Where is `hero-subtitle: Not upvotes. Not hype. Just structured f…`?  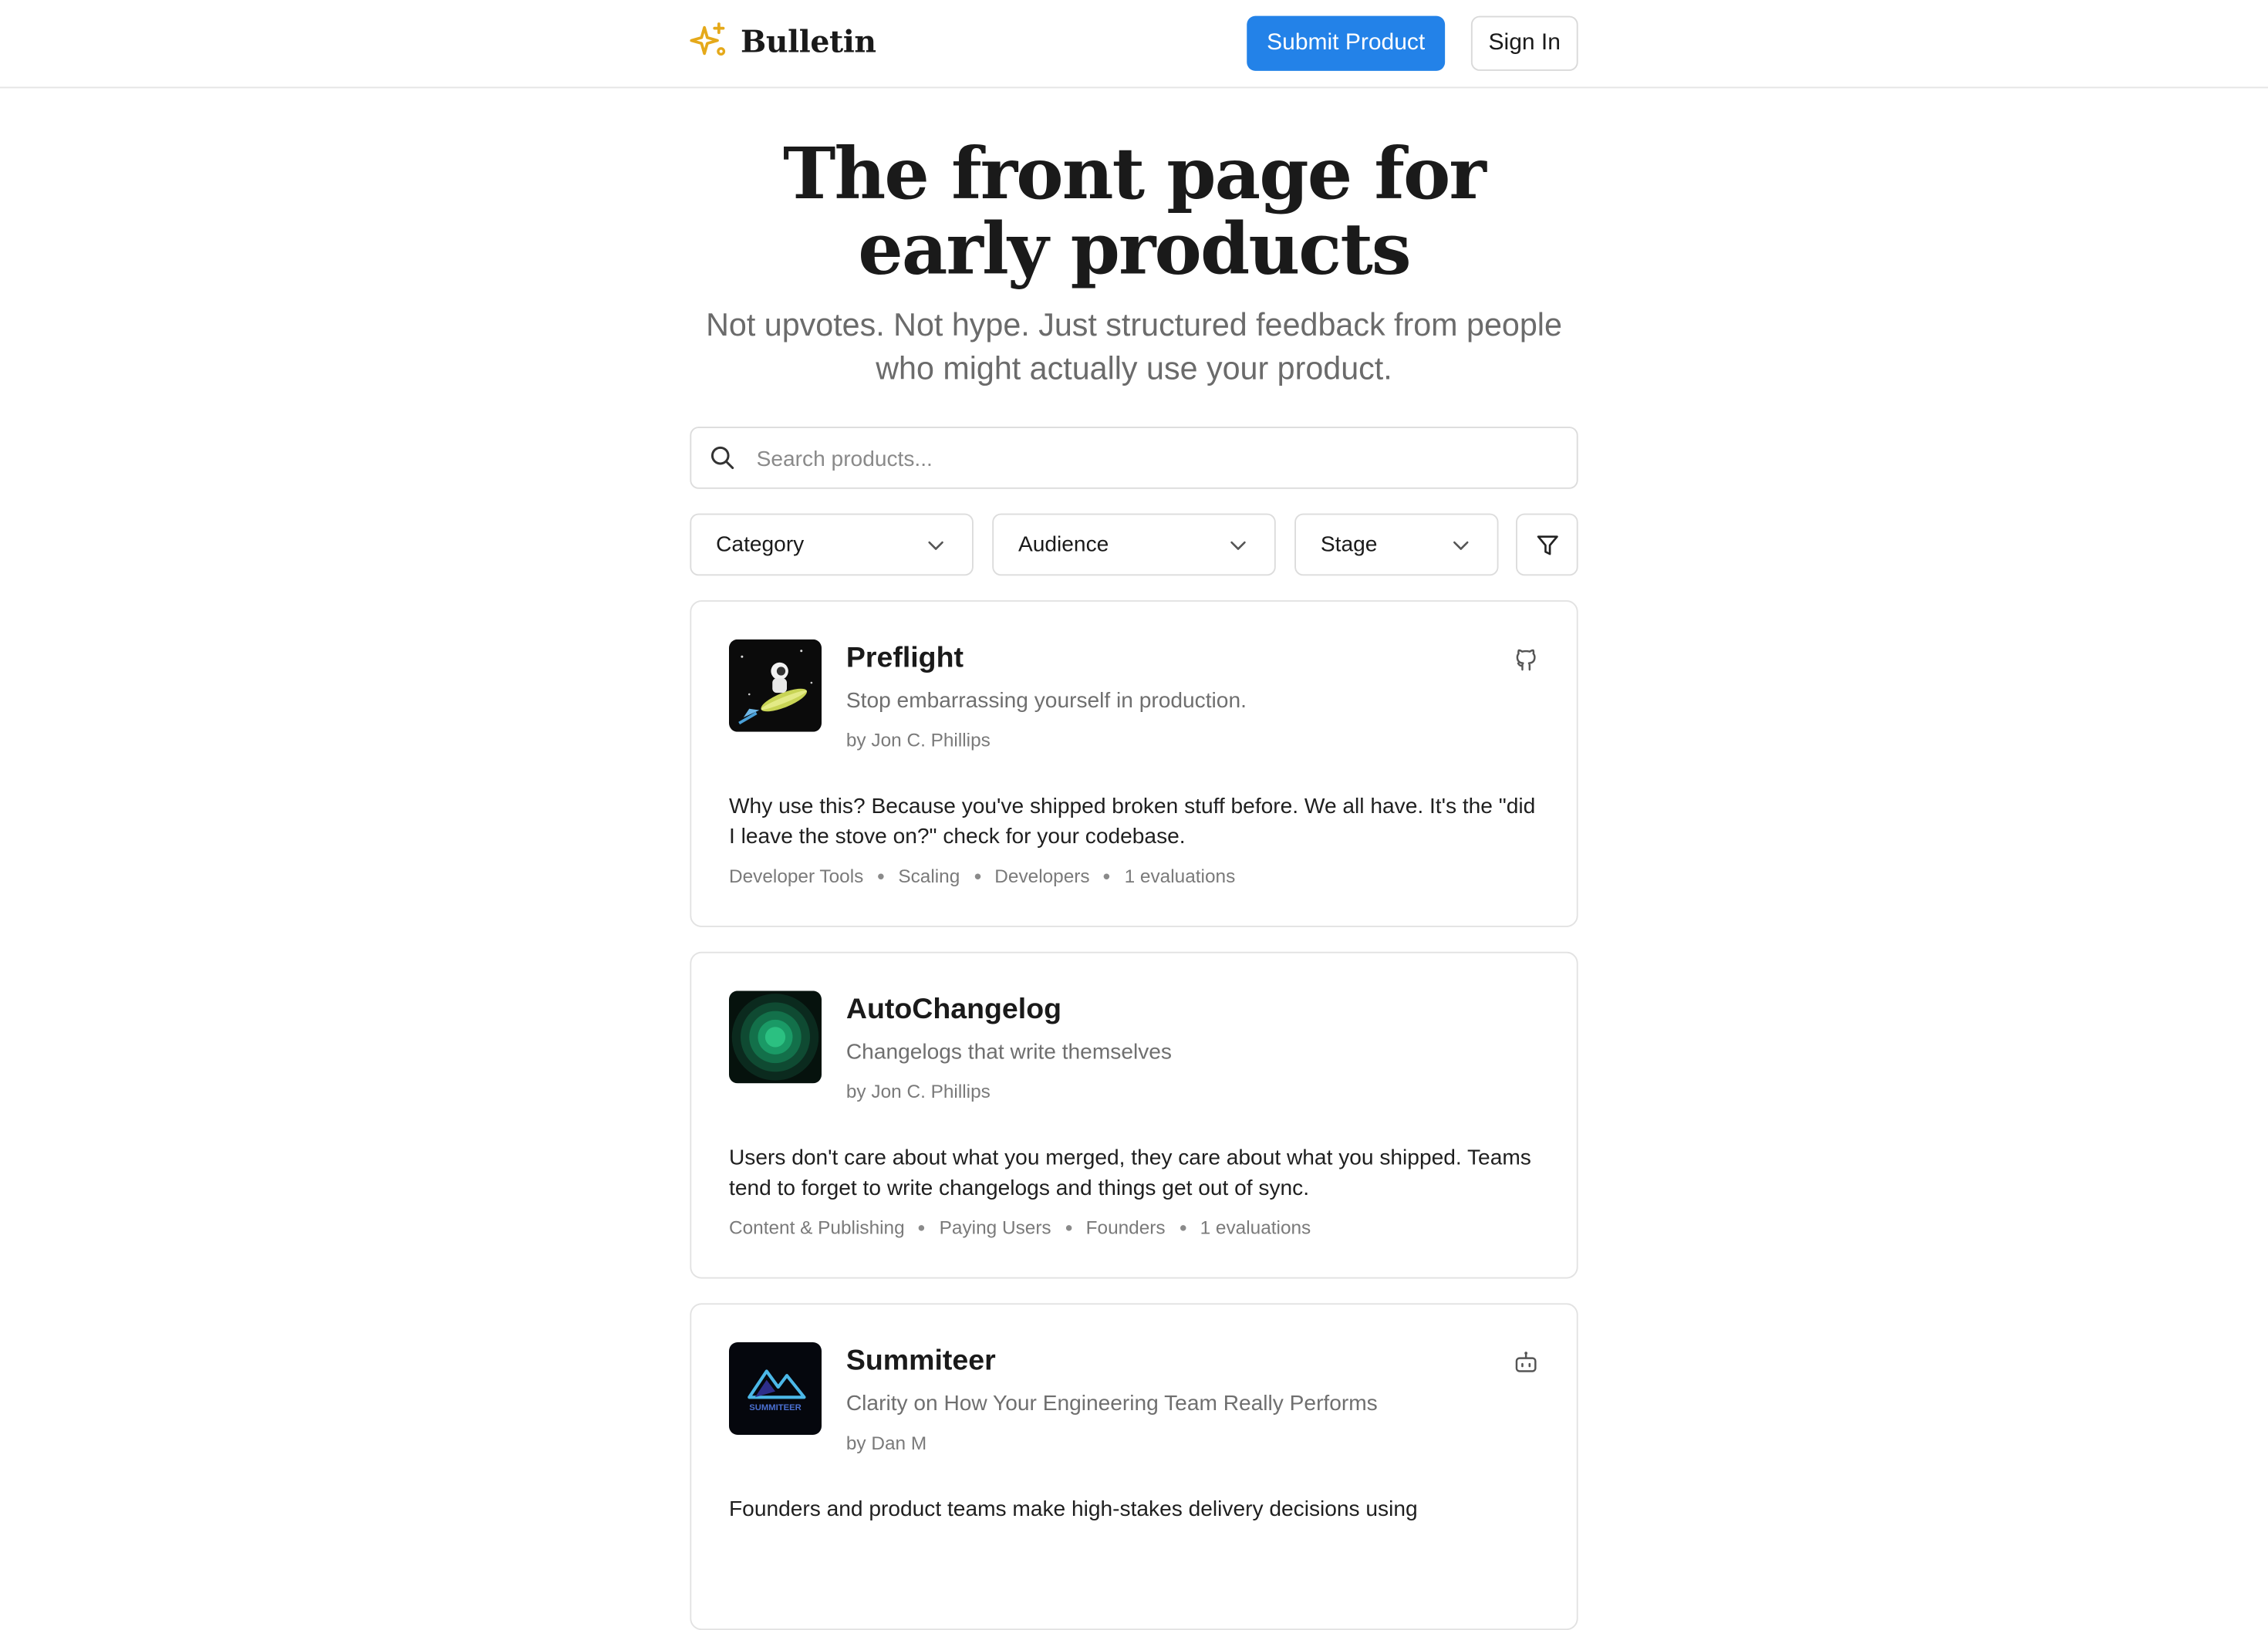
hero-subtitle: Not upvotes. Not hype. Just structured f… is located at coordinates (1134, 346).